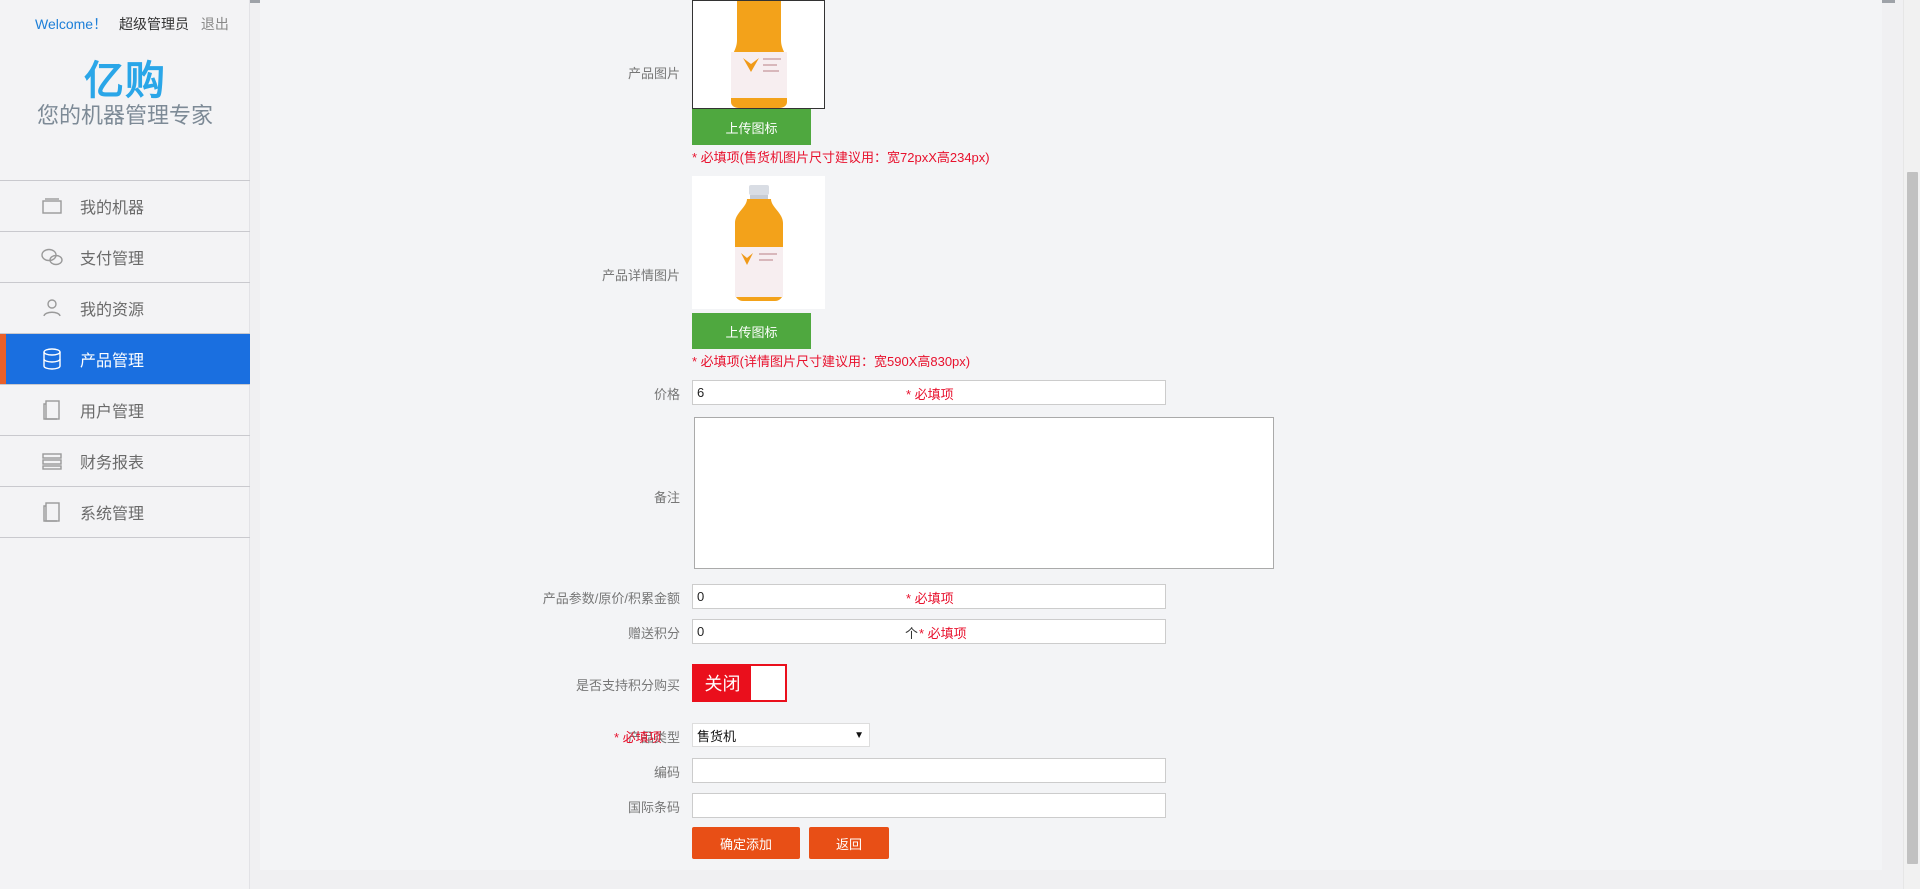 This screenshot has width=1920, height=889. Describe the element at coordinates (52, 308) in the screenshot. I see `user-icon` at that location.